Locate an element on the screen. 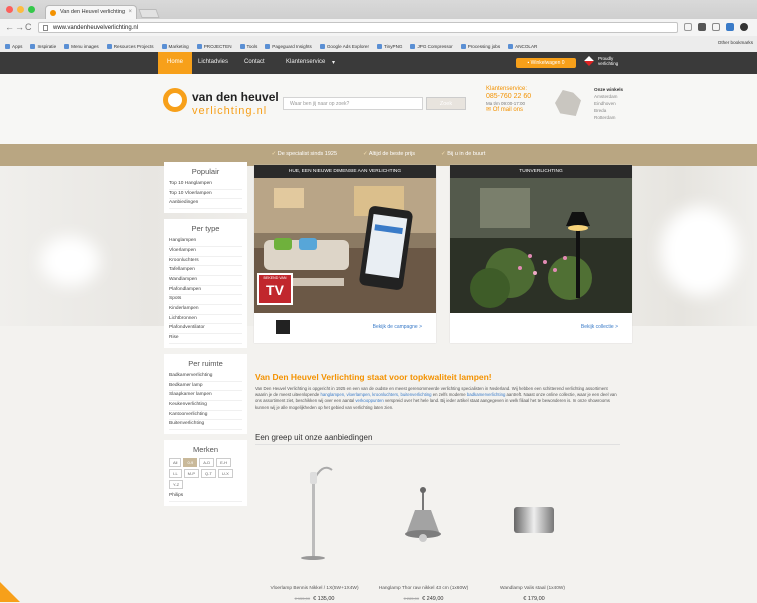  search-input: Waar ben jij naar op zoek? is located at coordinates (353, 103).